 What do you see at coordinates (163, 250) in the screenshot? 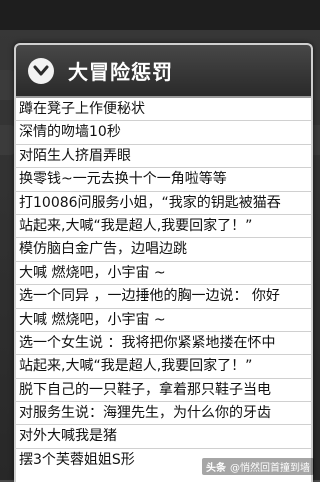
I see `list-item: 模仿脑白金广告，边唱边跳` at bounding box center [163, 250].